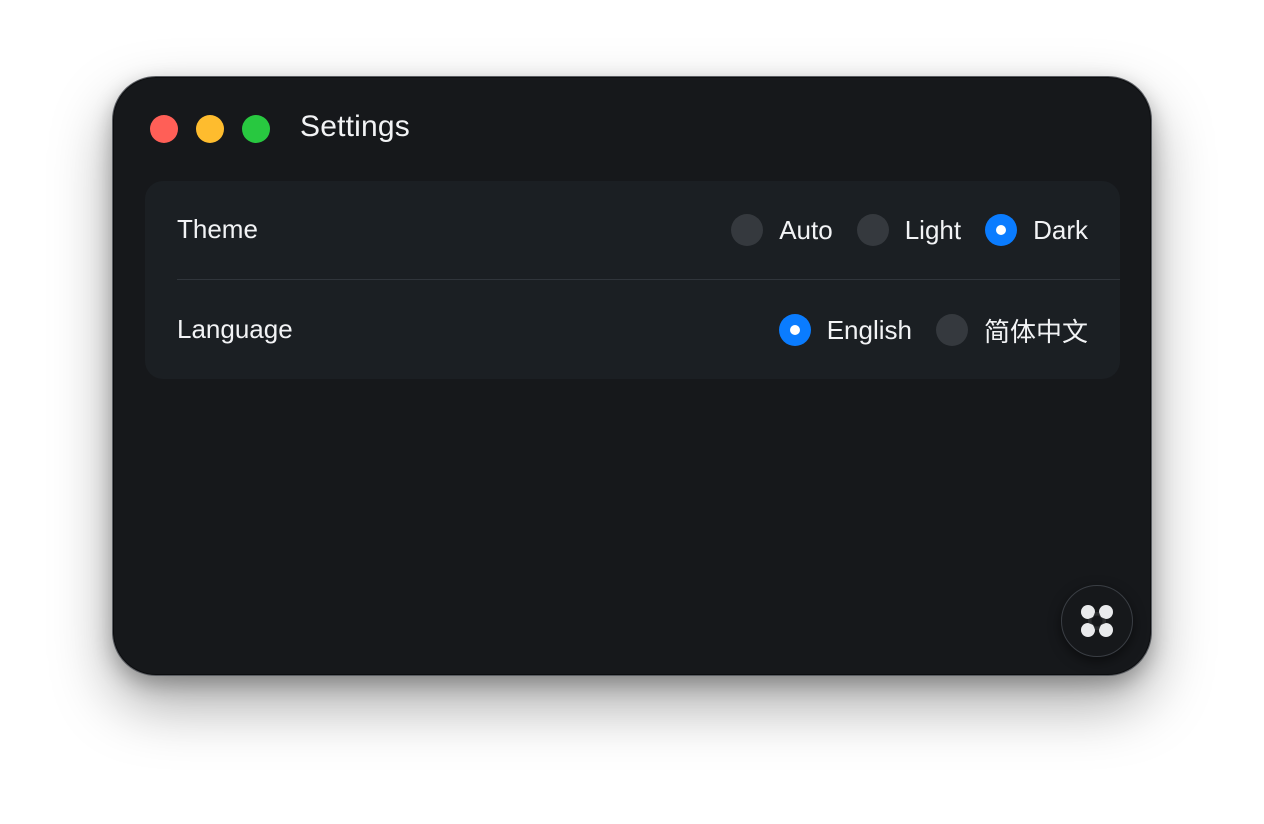 The width and height of the screenshot is (1264, 824). What do you see at coordinates (632, 230) in the screenshot?
I see `theme-row: Theme Auto Light Dark` at bounding box center [632, 230].